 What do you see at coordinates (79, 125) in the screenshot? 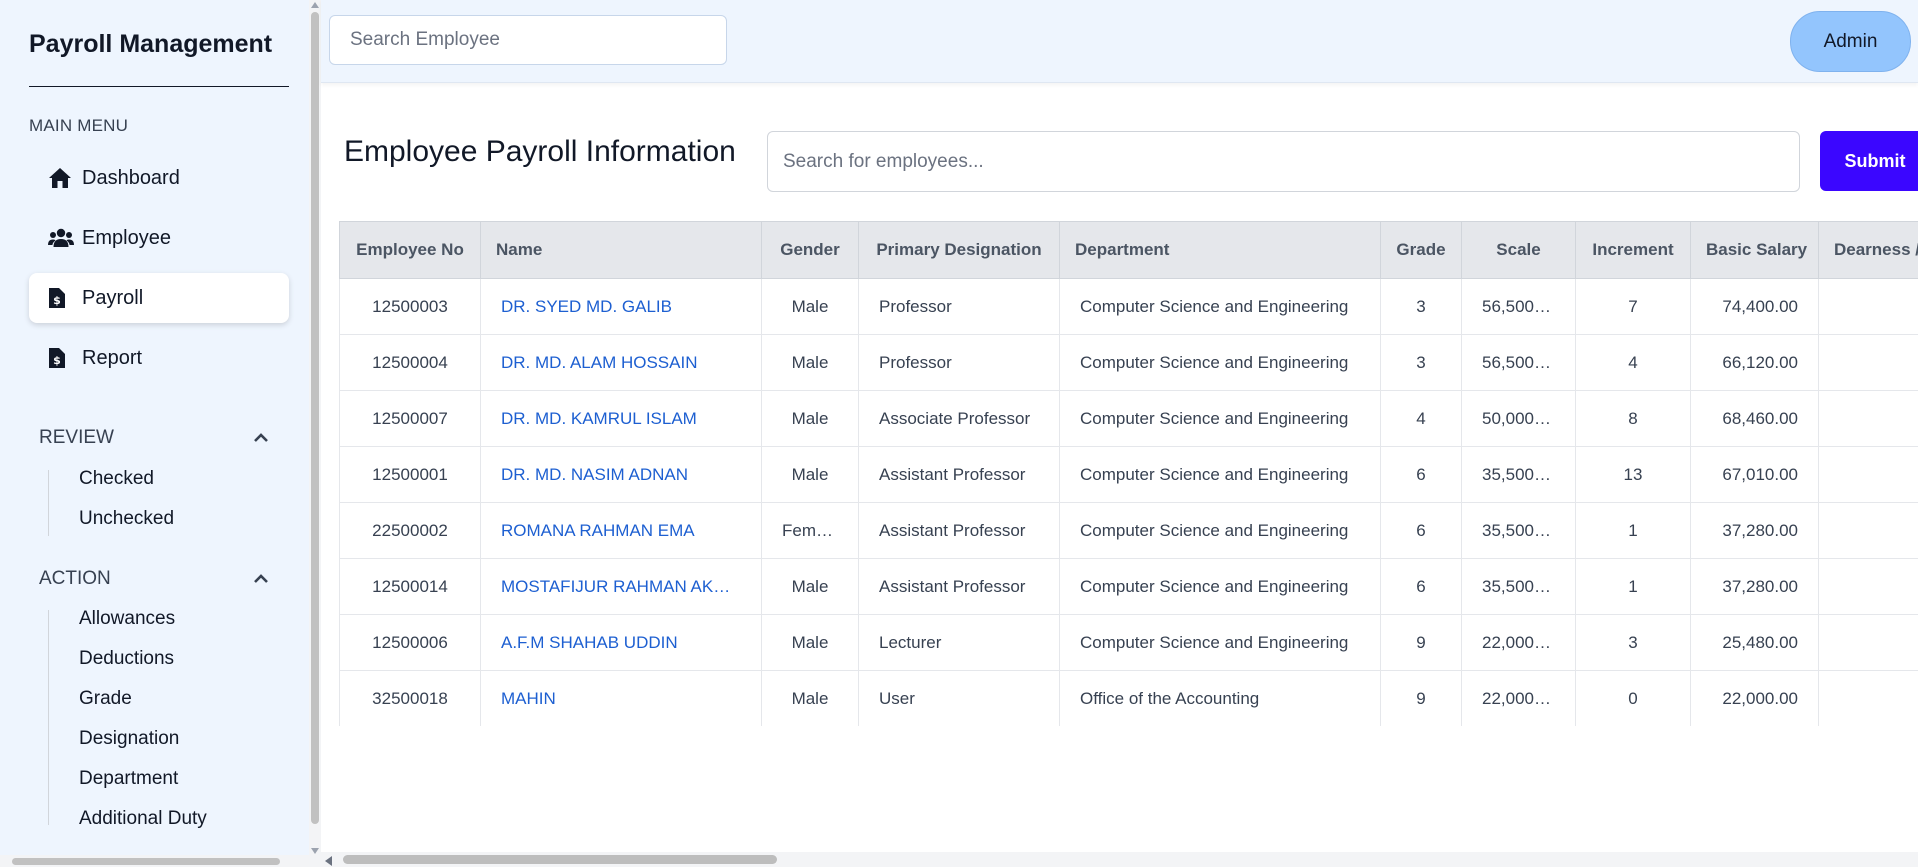
I see `main-menu-heading: MAIN MENU` at bounding box center [79, 125].